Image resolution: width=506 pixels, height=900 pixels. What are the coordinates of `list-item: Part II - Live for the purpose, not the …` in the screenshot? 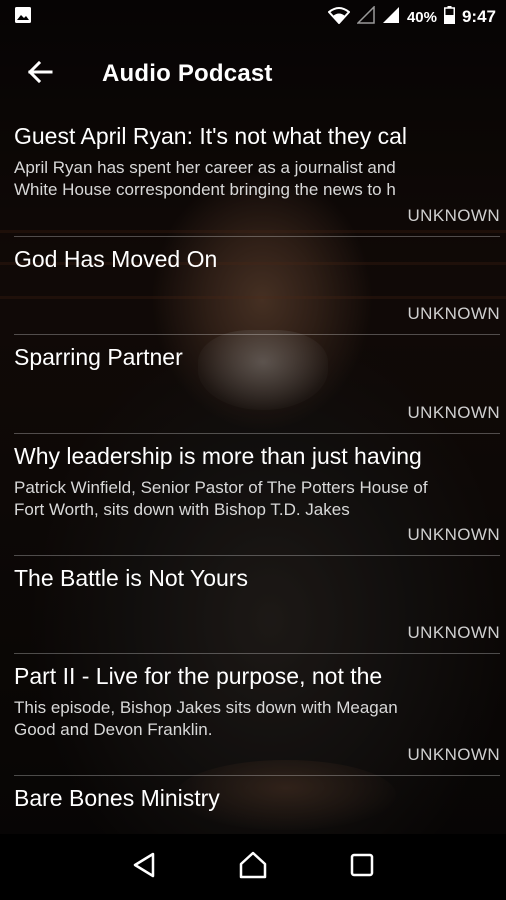 It's located at (257, 715).